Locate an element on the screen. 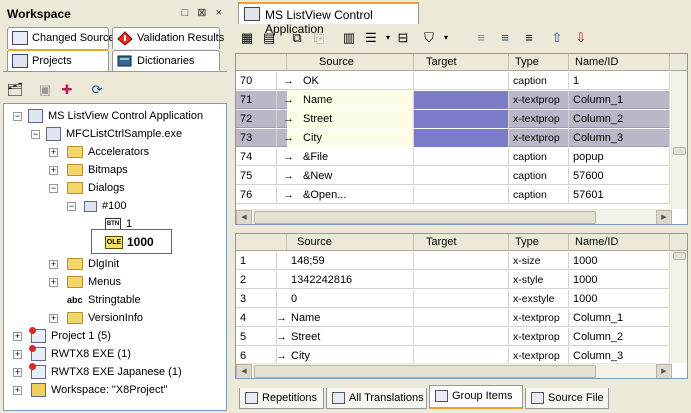 The image size is (691, 413). tab-group-items: Group Items is located at coordinates (476, 397).